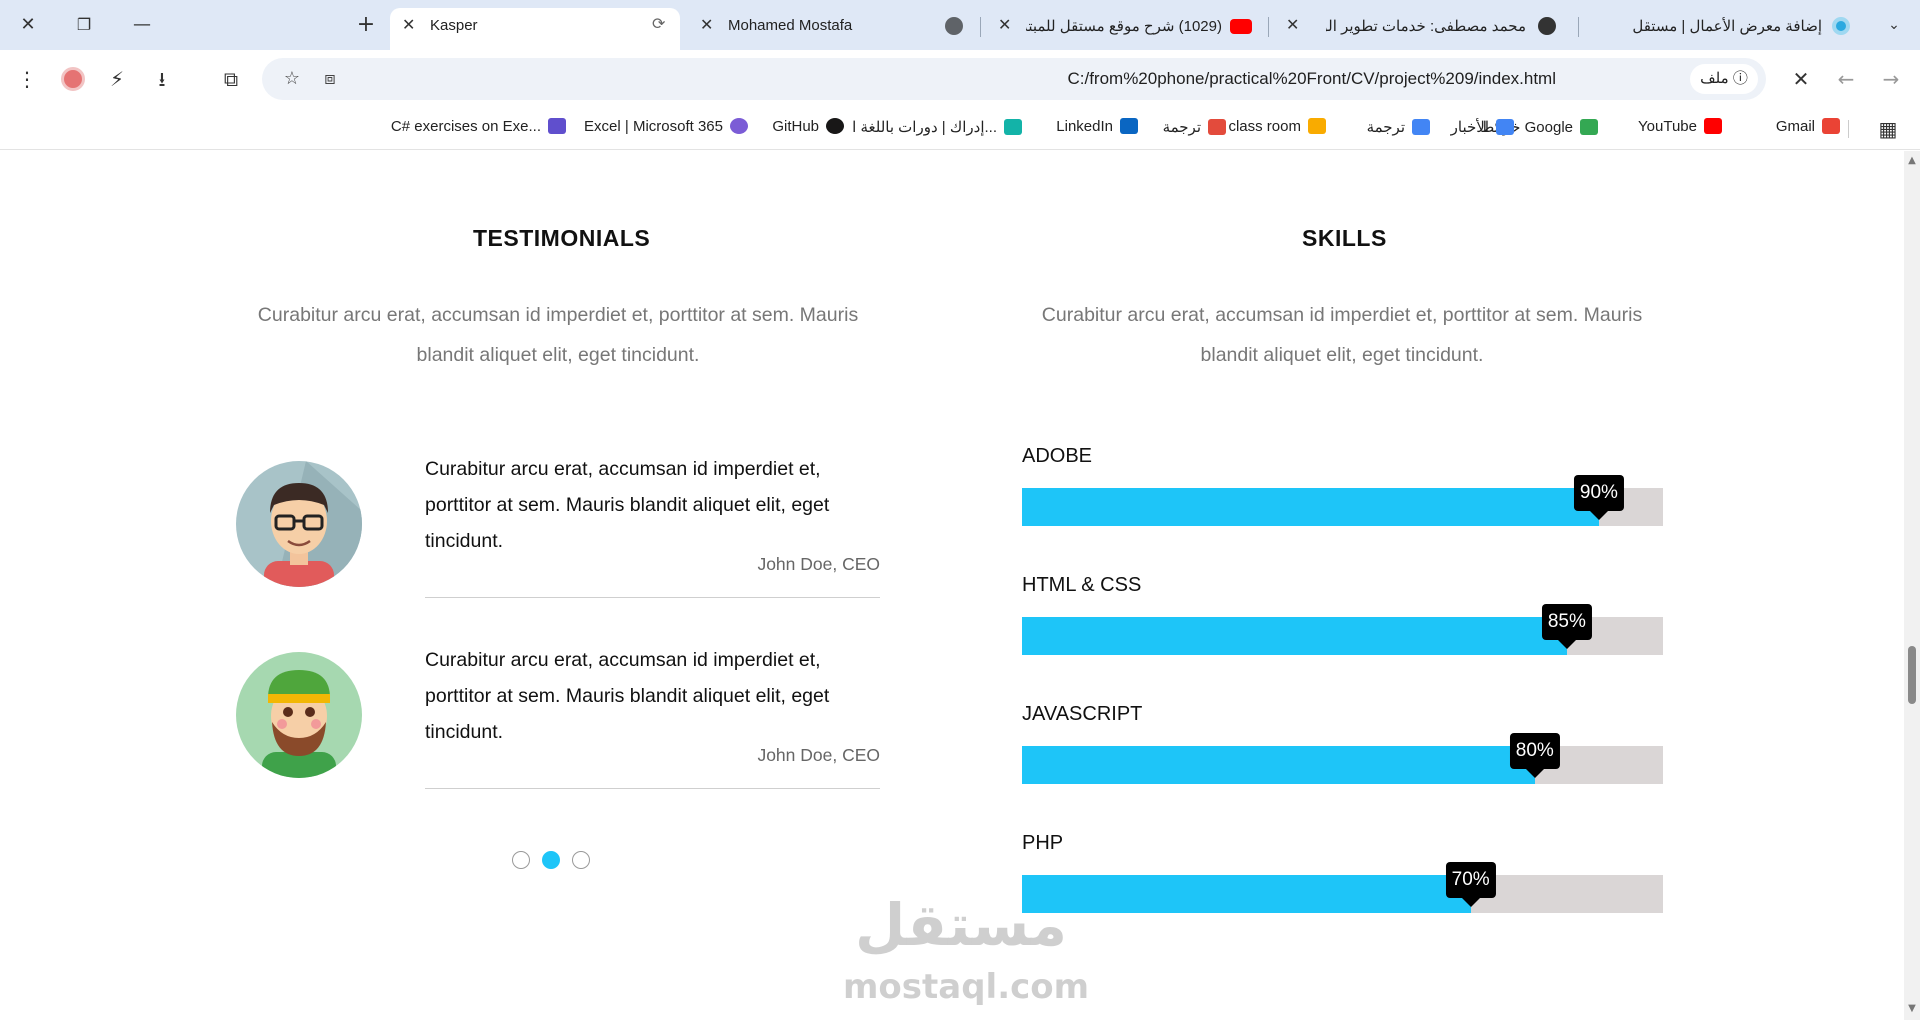 This screenshot has height=1020, width=1920. I want to click on bookmark-label: class room, so click(1264, 126).